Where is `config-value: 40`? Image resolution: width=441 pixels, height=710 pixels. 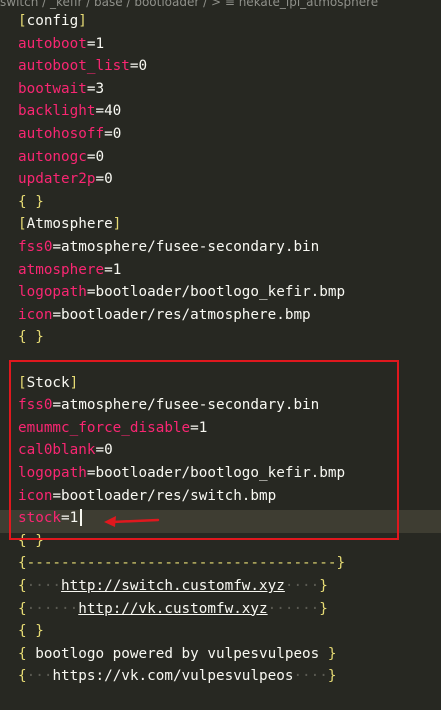 config-value: 40 is located at coordinates (113, 111).